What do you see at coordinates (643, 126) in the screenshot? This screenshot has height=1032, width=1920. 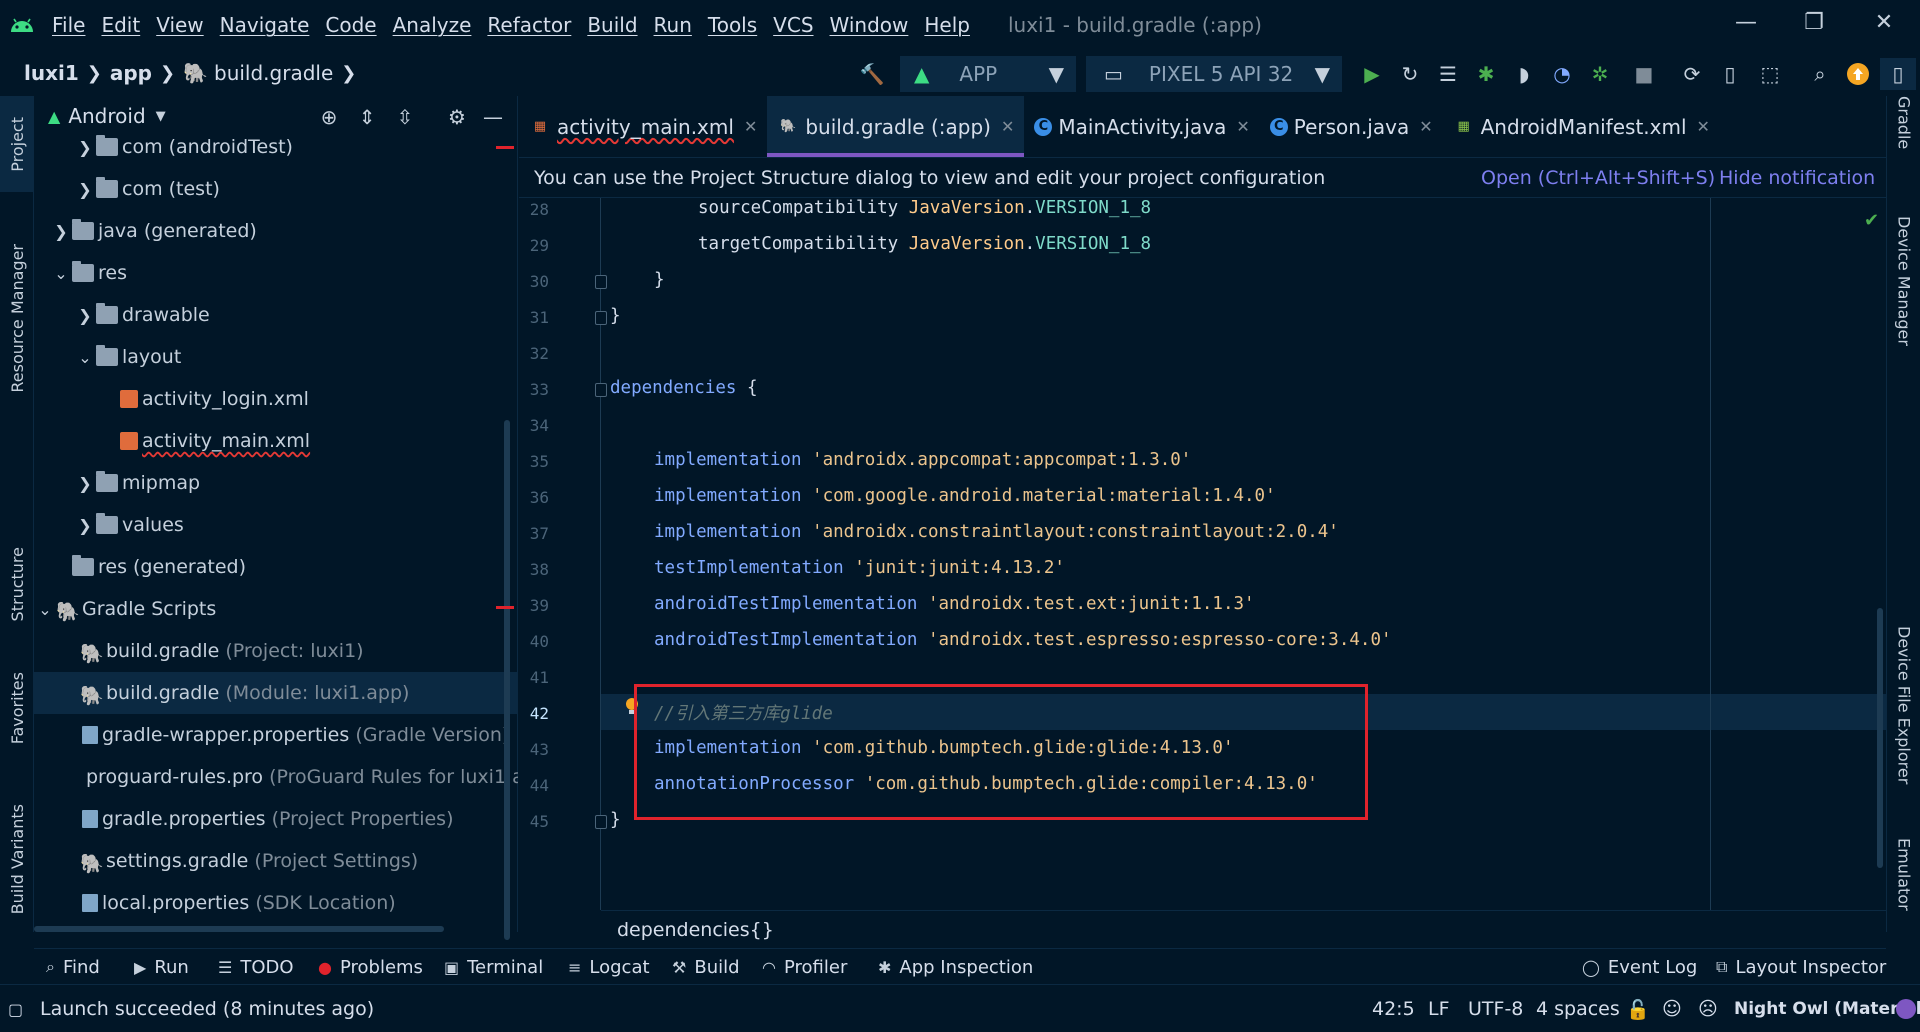 I see `tab-activity-main-xml: ▦ activity_main.xml ✕` at bounding box center [643, 126].